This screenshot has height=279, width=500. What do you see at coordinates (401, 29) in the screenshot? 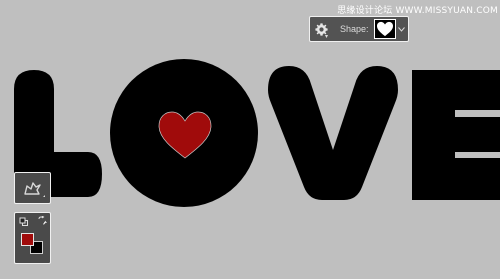
I see `chevron-down-icon` at bounding box center [401, 29].